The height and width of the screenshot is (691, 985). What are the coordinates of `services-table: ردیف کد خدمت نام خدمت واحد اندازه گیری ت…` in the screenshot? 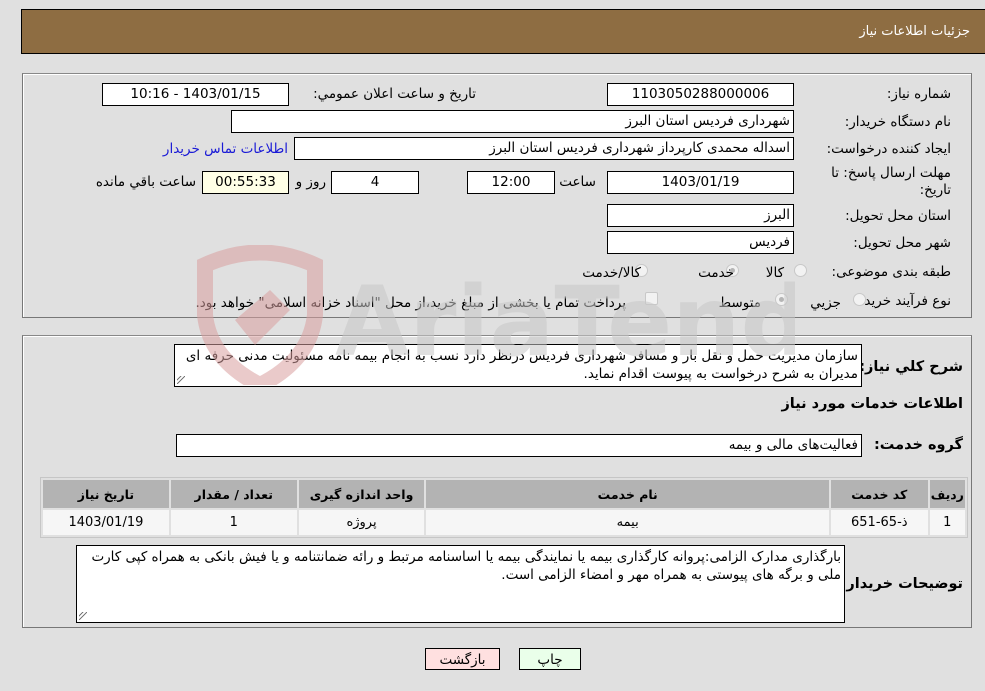 It's located at (504, 507).